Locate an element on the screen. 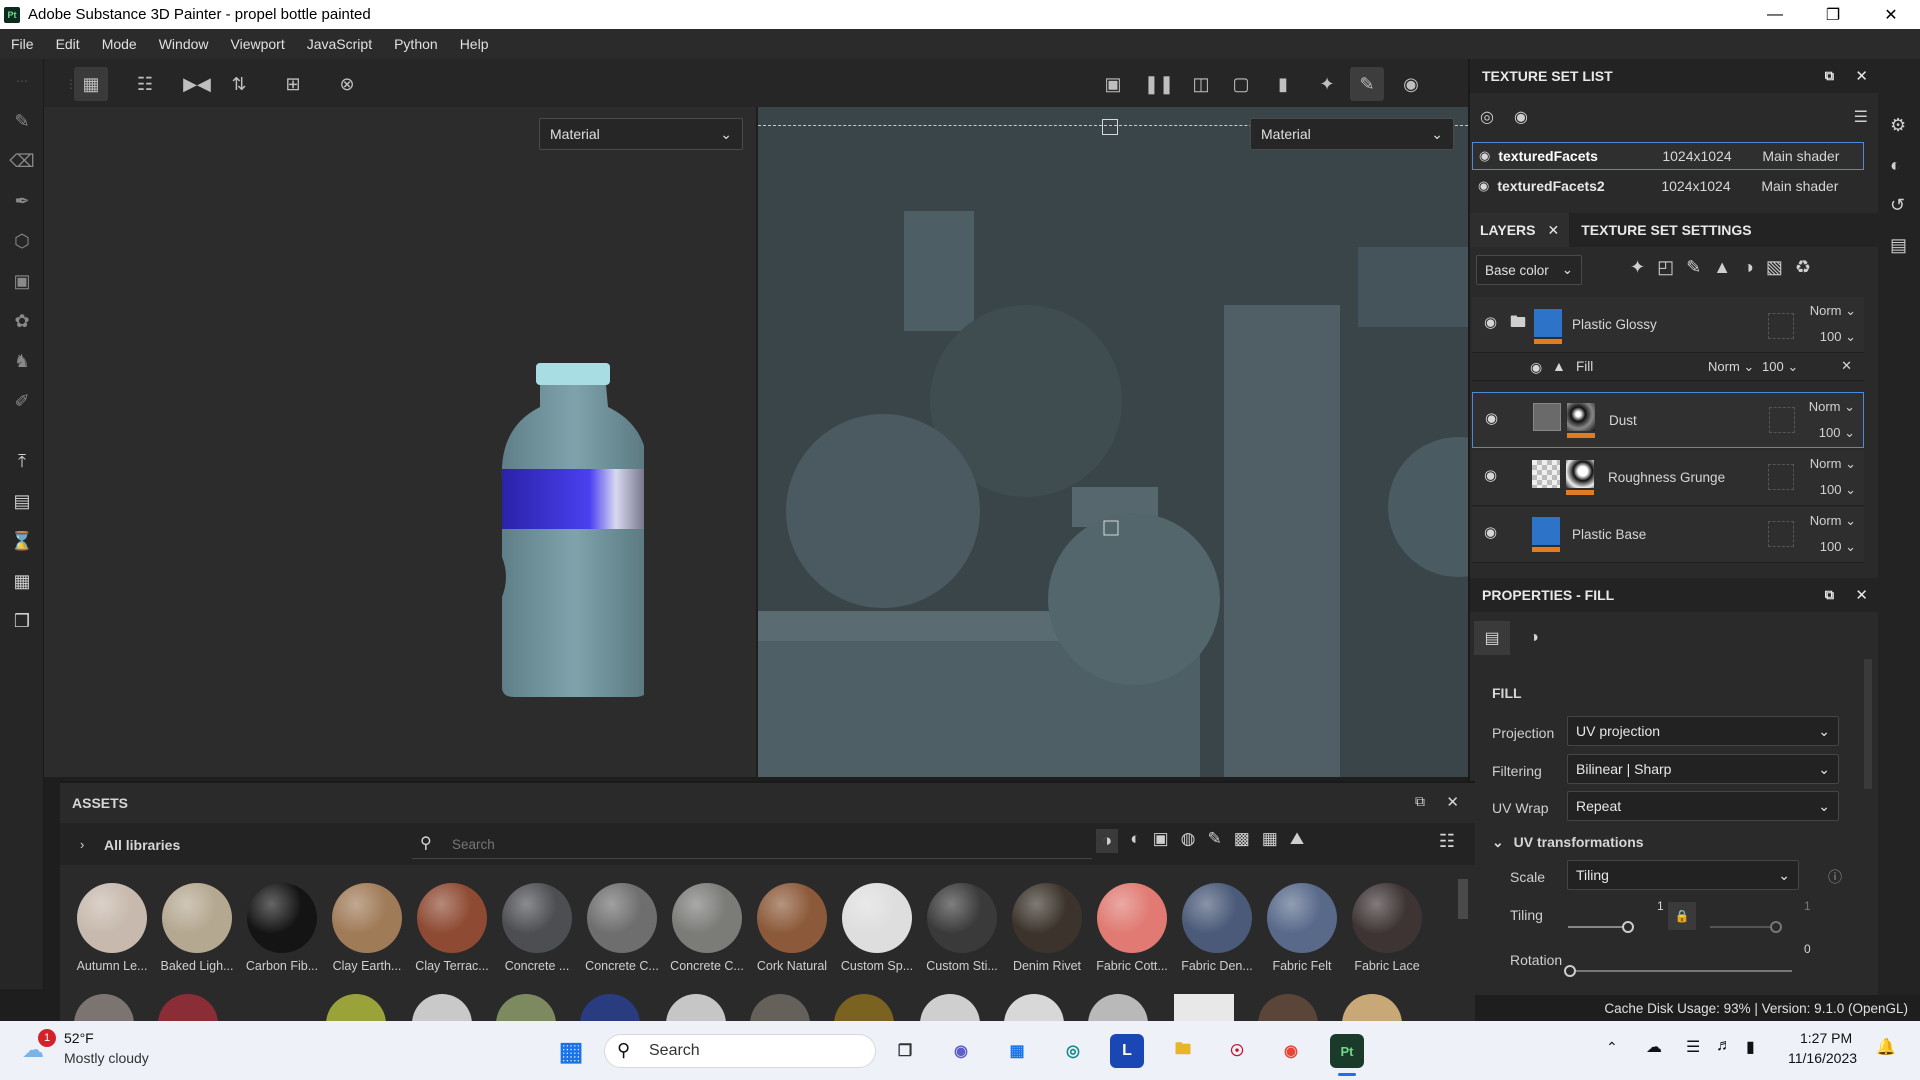 The image size is (1920, 1080). file-explorer-icon: 🖿 is located at coordinates (1183, 1051).